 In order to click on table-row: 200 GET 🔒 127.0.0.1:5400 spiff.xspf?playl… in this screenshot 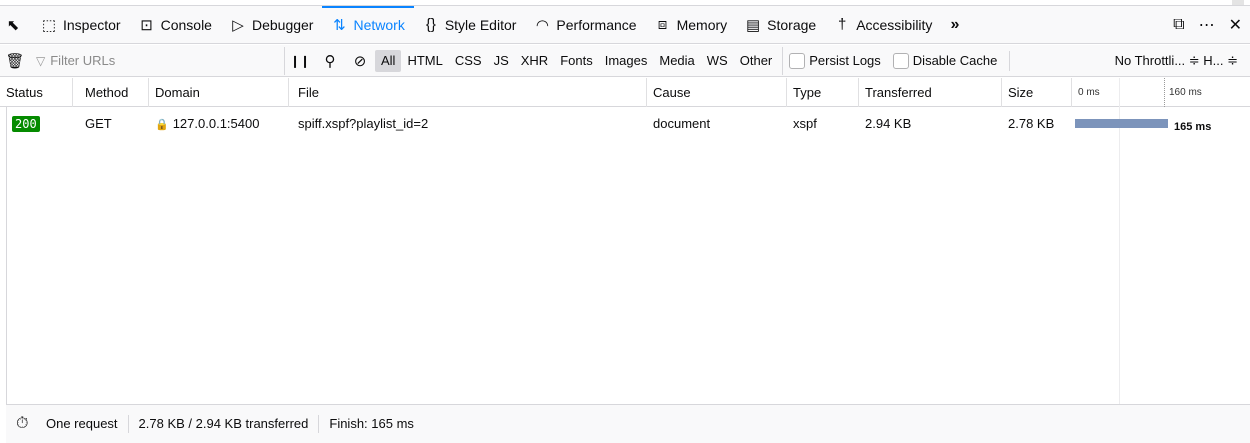, I will do `click(625, 124)`.